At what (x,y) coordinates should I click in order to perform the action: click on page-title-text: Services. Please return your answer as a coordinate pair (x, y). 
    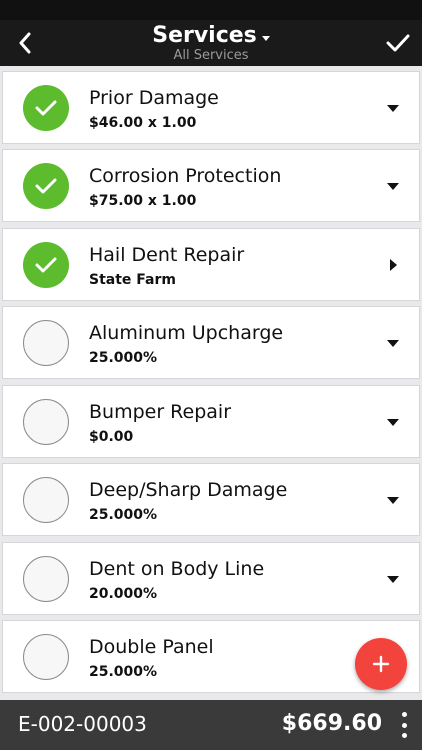
    Looking at the image, I should click on (204, 35).